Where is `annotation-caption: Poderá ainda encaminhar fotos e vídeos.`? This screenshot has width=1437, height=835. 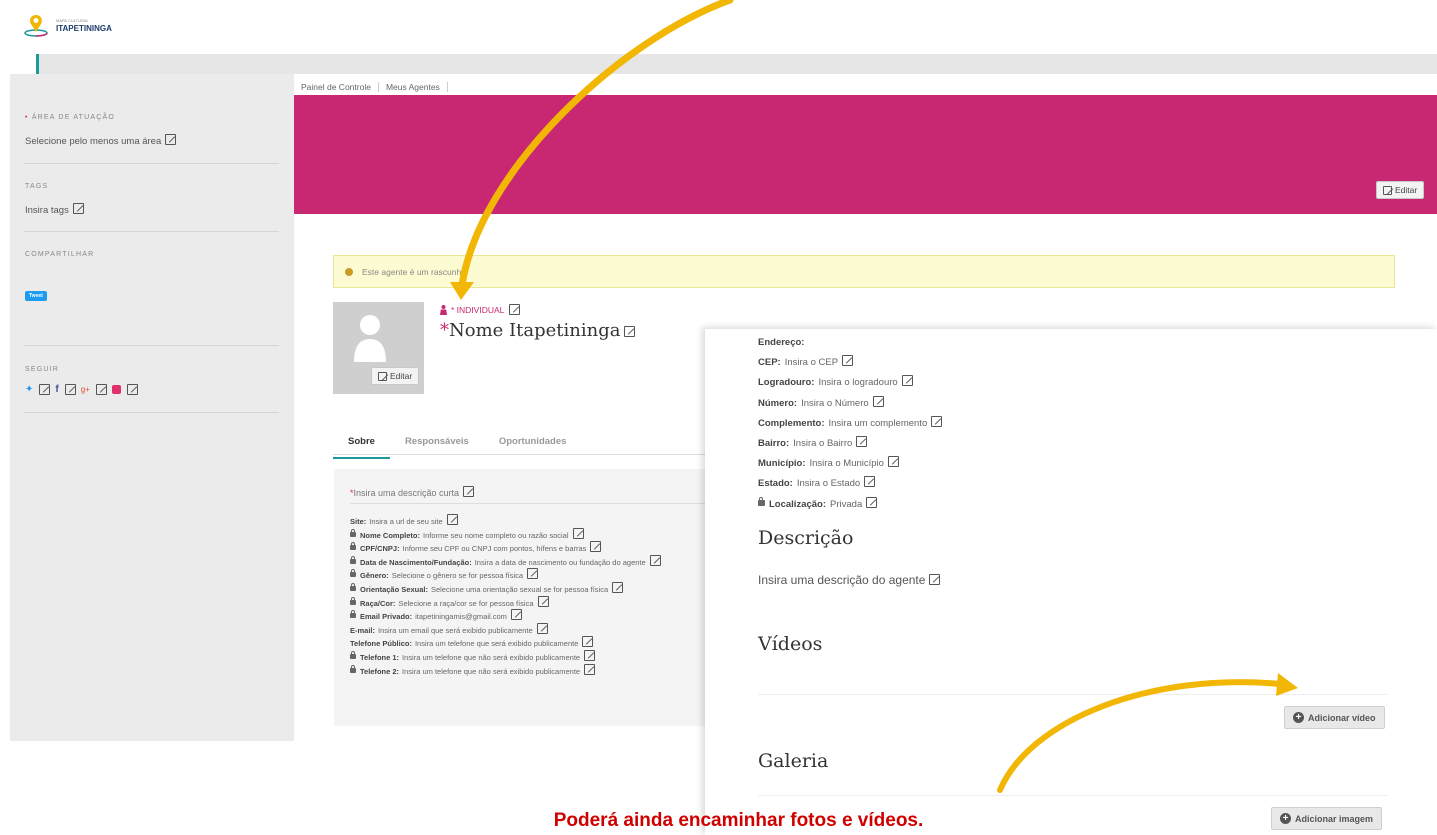
annotation-caption: Poderá ainda encaminhar fotos e vídeos. is located at coordinates (738, 820).